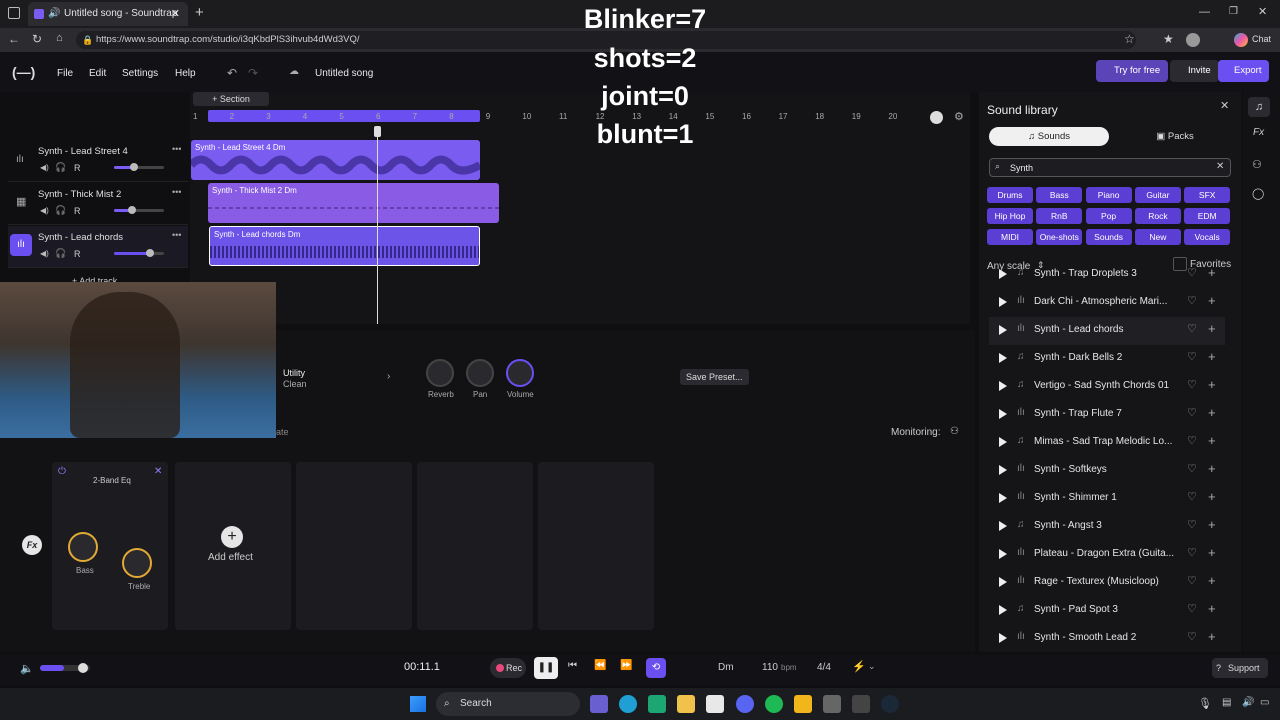 This screenshot has width=1280, height=720. Describe the element at coordinates (54, 14) in the screenshot. I see `audio-playing-icon: 🔊` at that location.